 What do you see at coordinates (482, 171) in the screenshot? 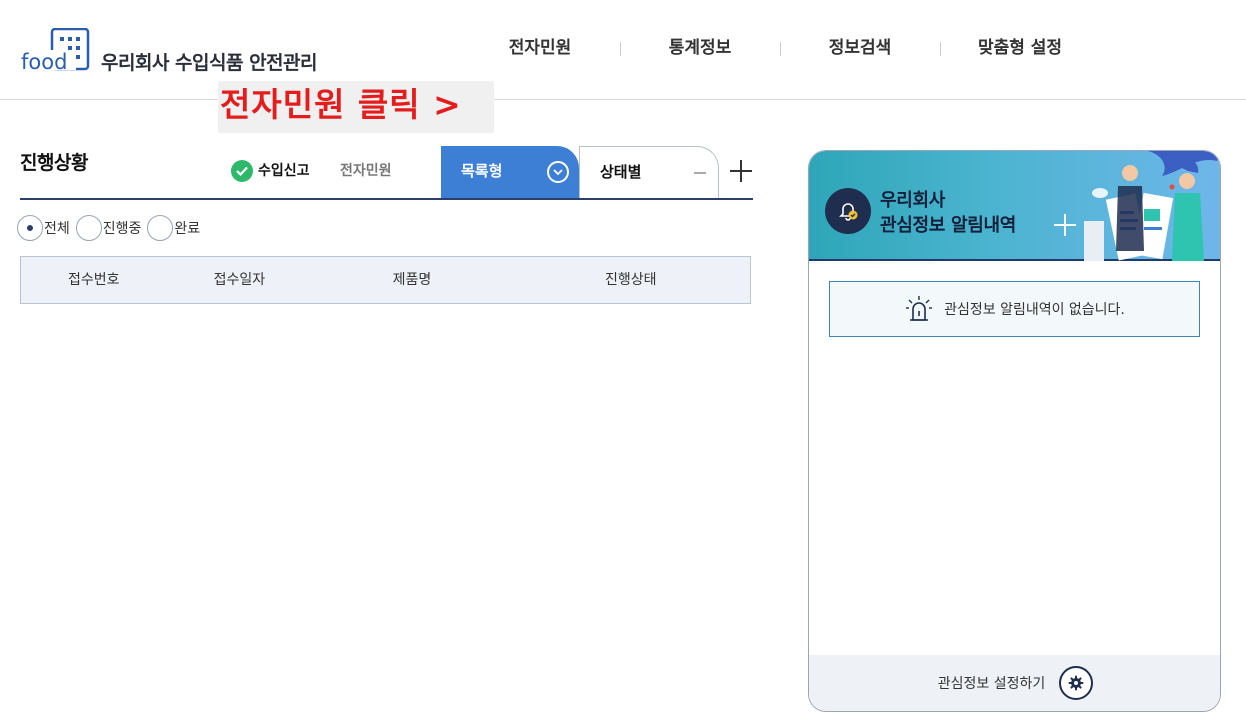
I see `tab-list-view-label: 목록형` at bounding box center [482, 171].